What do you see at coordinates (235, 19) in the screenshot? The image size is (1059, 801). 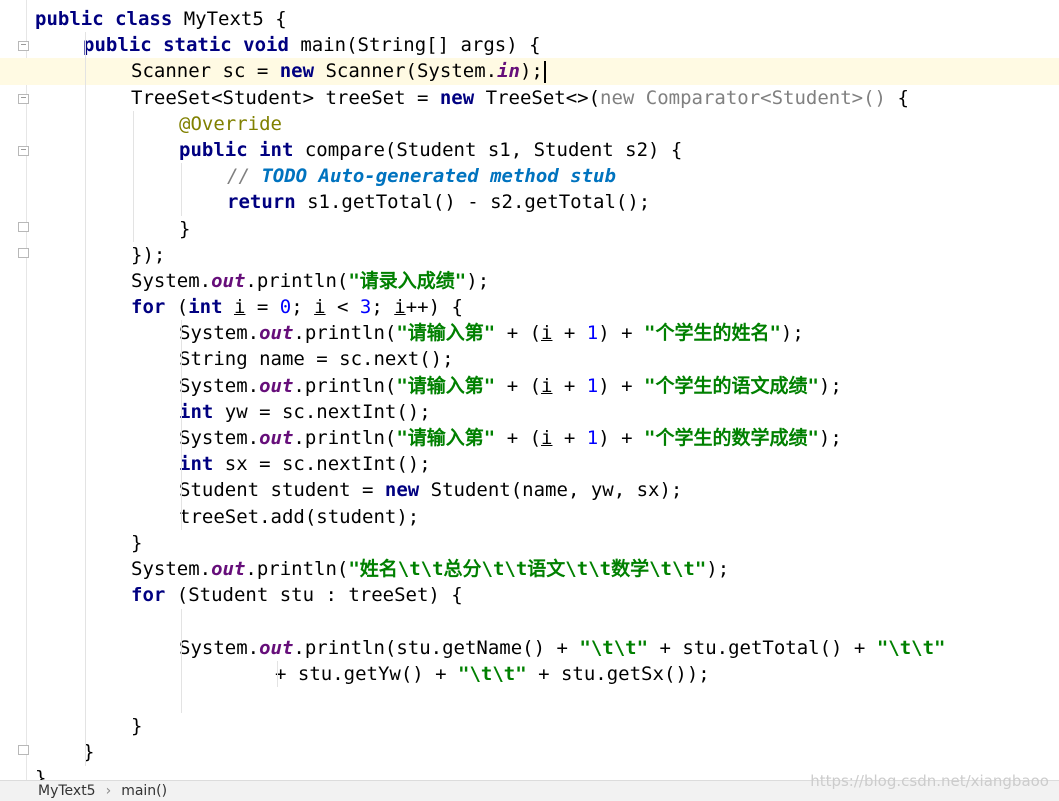 I see `code-token: MyText5 {` at bounding box center [235, 19].